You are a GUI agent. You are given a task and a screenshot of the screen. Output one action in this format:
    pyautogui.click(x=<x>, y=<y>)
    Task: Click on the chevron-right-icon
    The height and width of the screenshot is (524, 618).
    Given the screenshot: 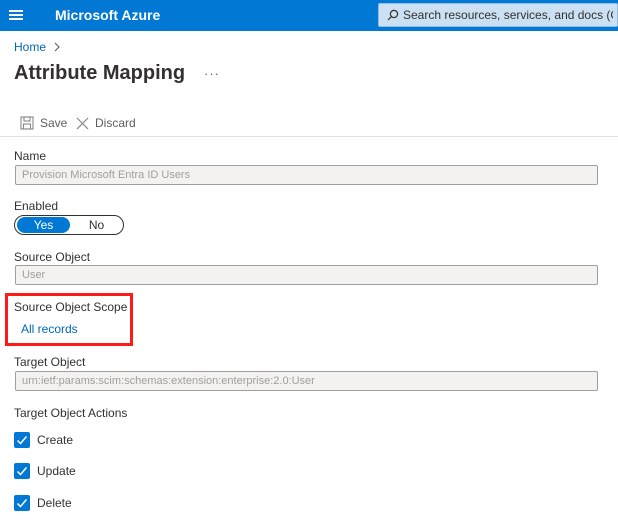 What is the action you would take?
    pyautogui.click(x=57, y=47)
    